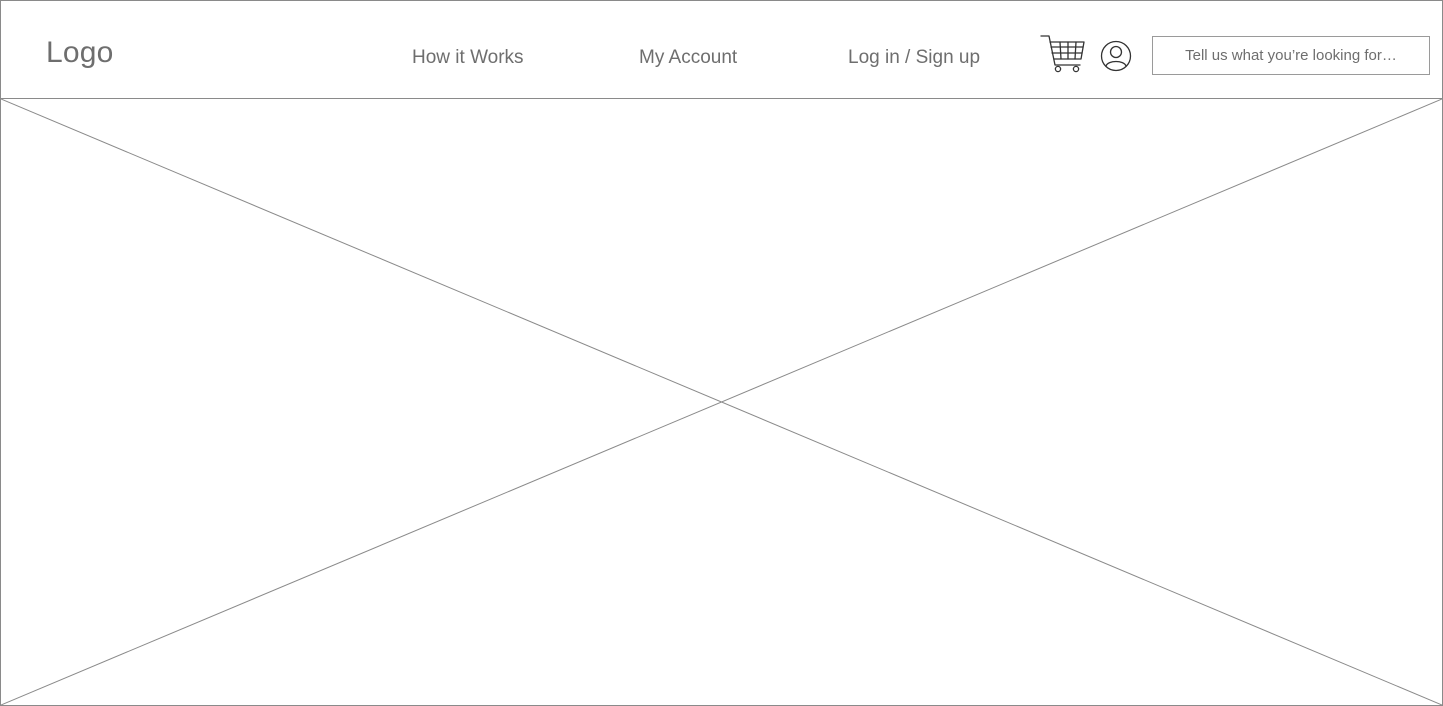  Describe the element at coordinates (914, 58) in the screenshot. I see `nav-link-login-signup: Log in / Sign up` at that location.